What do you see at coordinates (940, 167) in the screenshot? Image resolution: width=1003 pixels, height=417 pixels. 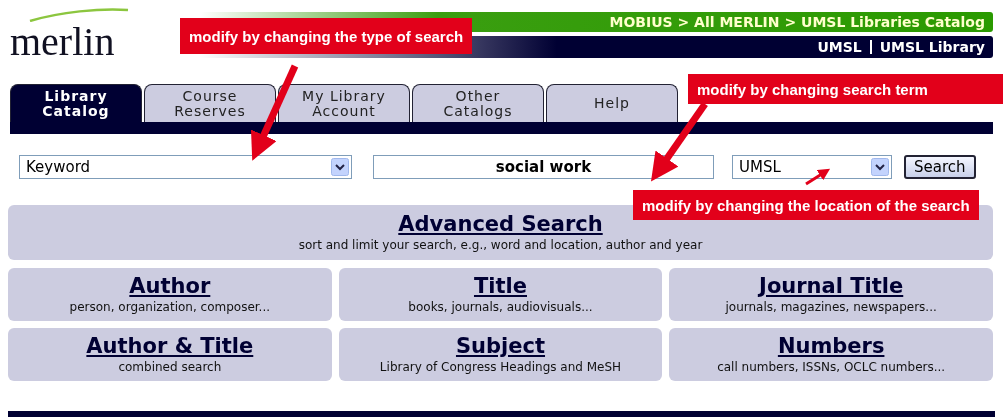 I see `search-button: Search` at bounding box center [940, 167].